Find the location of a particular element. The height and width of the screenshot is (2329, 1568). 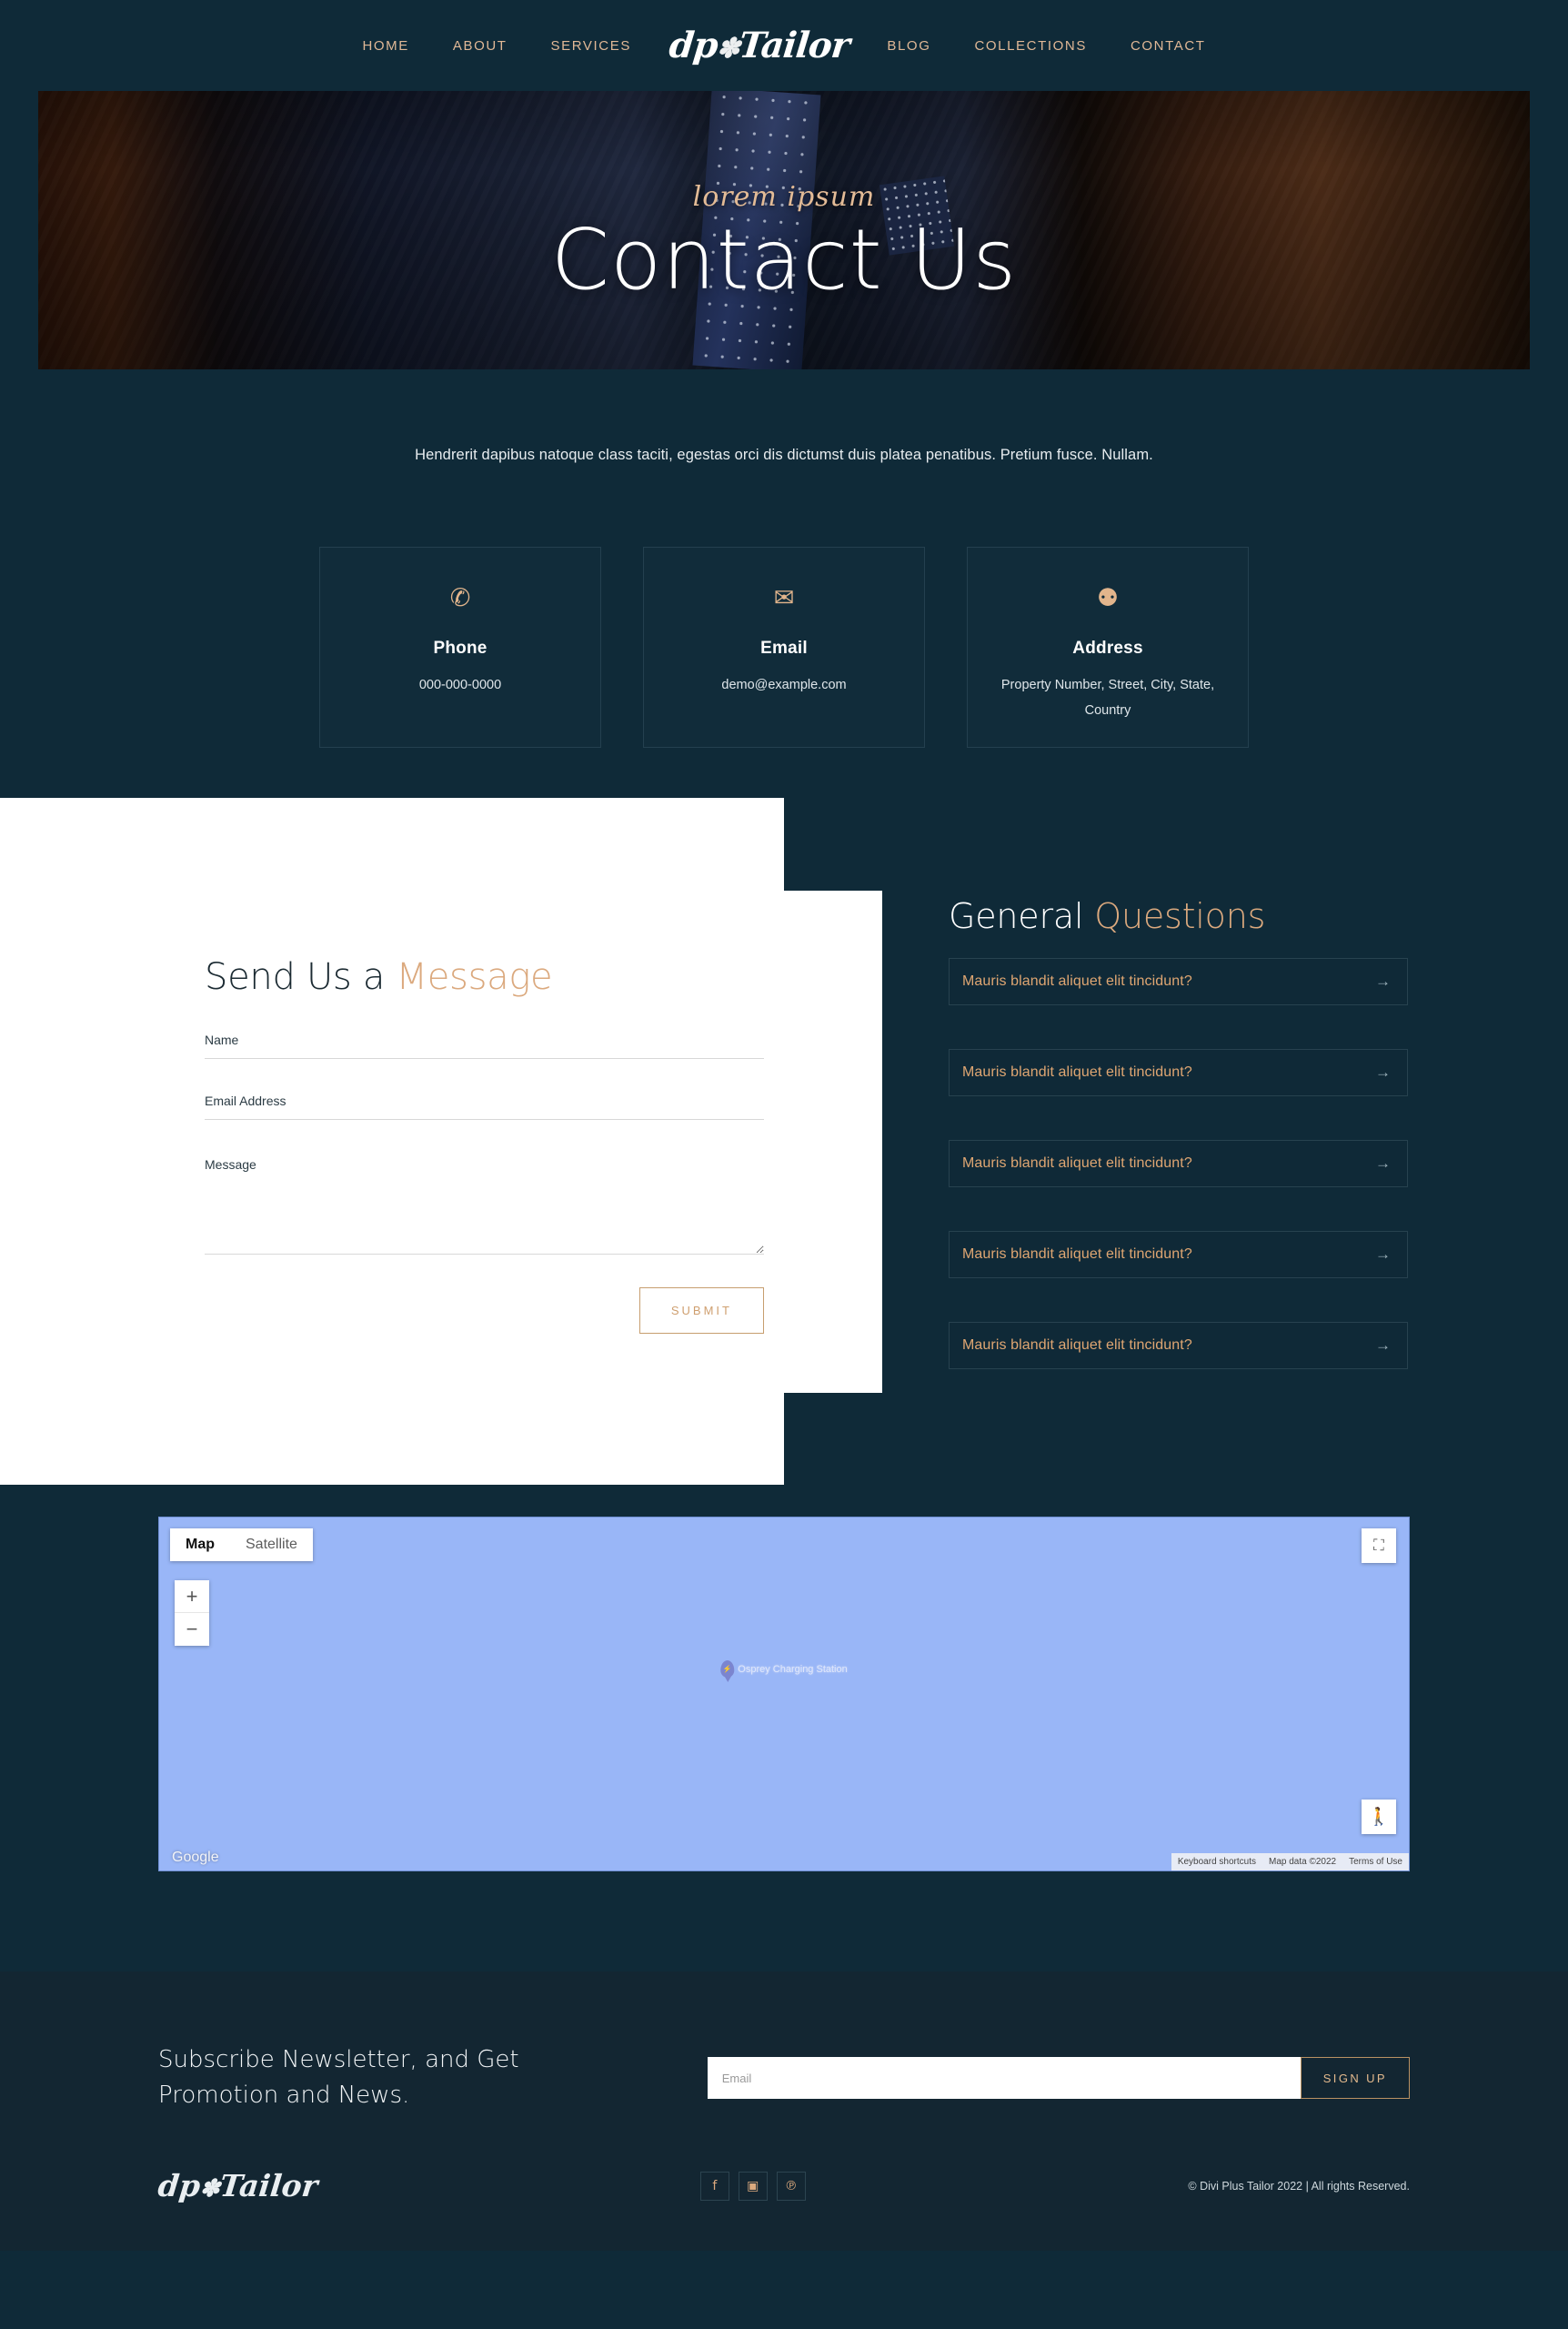

email-input is located at coordinates (484, 1107).